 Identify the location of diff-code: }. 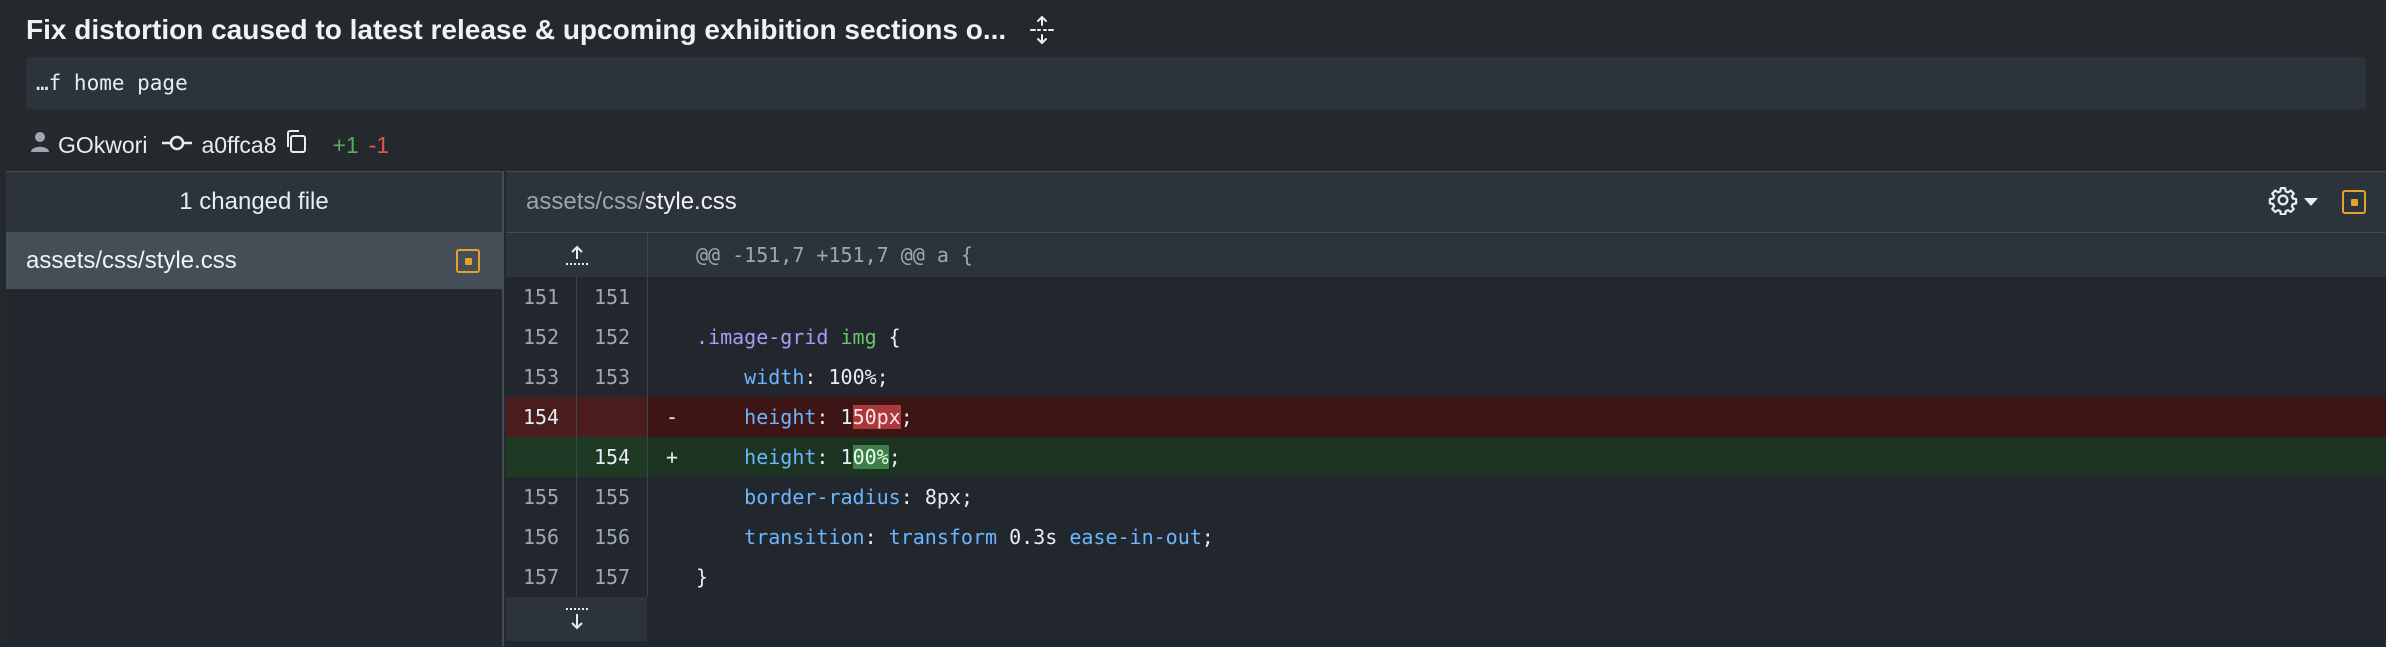
(702, 577).